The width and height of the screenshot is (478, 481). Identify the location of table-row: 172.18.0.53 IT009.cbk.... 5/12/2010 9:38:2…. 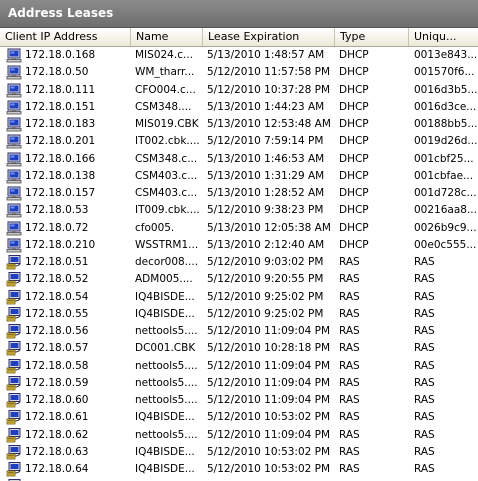
(239, 210).